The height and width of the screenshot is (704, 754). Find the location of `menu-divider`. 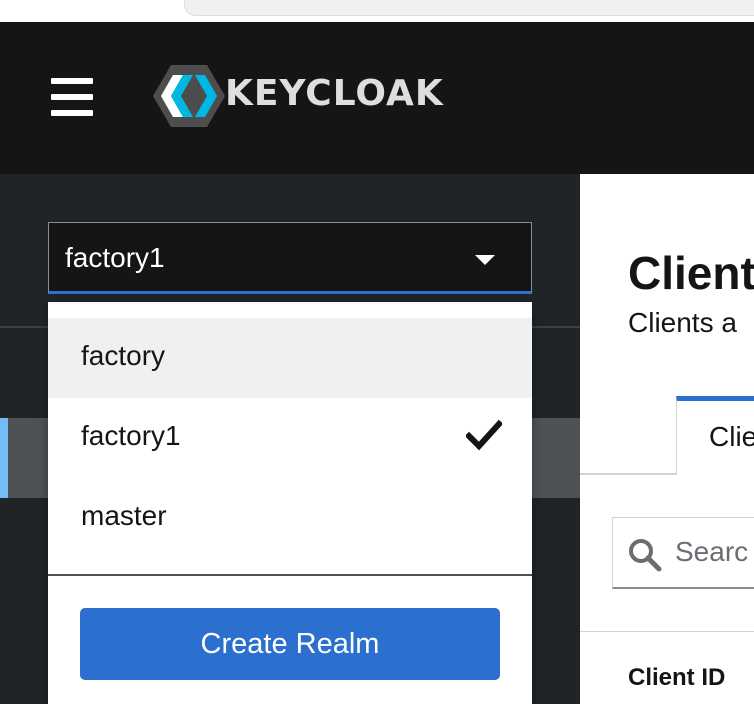

menu-divider is located at coordinates (290, 575).